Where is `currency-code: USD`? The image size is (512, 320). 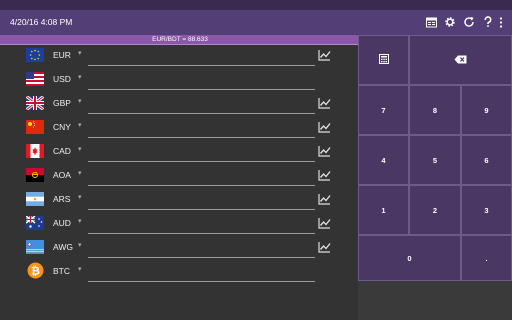
currency-code: USD is located at coordinates (62, 79).